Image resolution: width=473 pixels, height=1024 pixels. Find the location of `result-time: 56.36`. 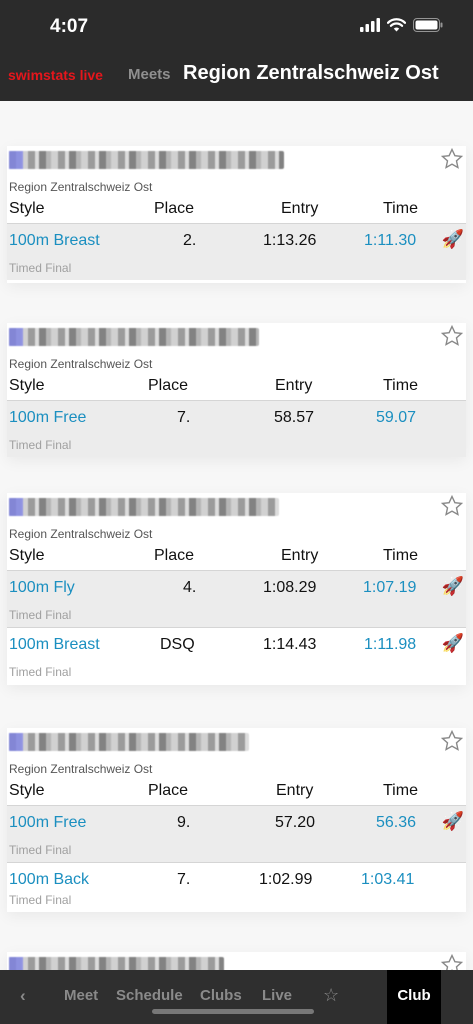

result-time: 56.36 is located at coordinates (396, 823).